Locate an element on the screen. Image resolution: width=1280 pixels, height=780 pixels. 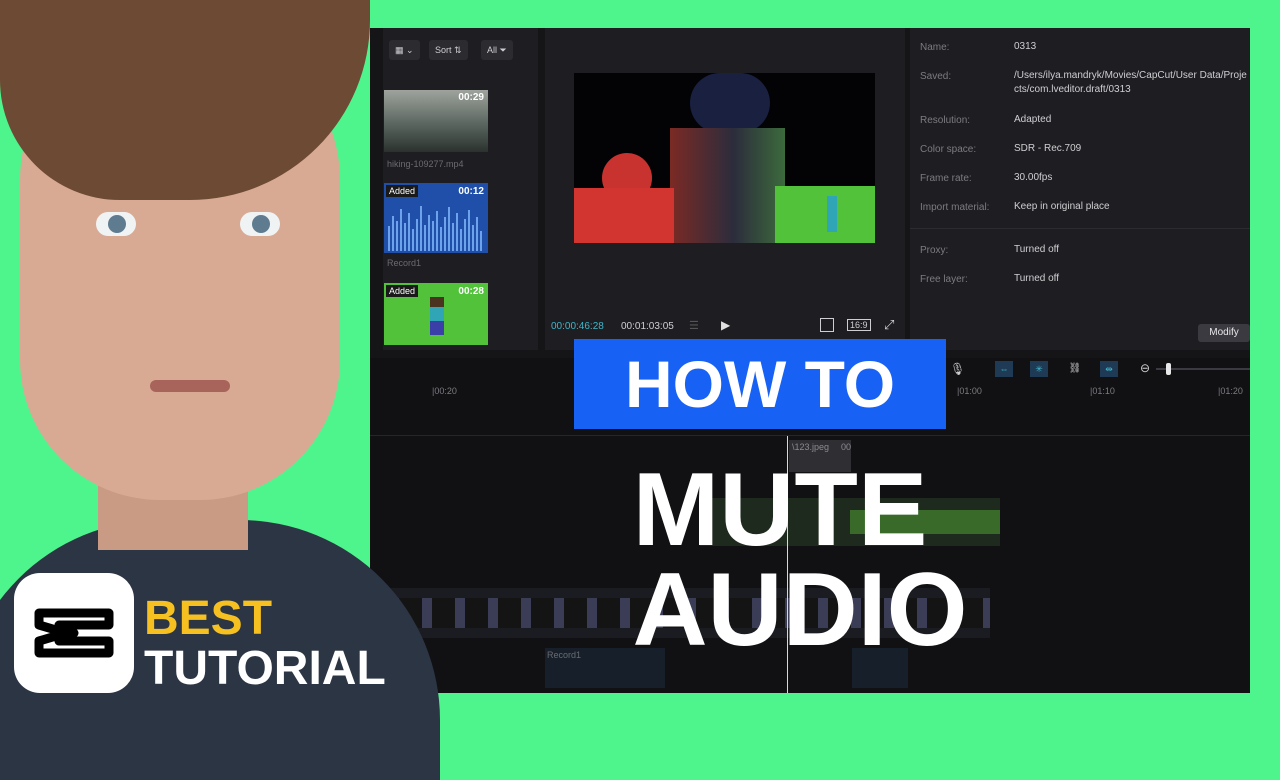
green-screen-clip is located at coordinates (825, 214).